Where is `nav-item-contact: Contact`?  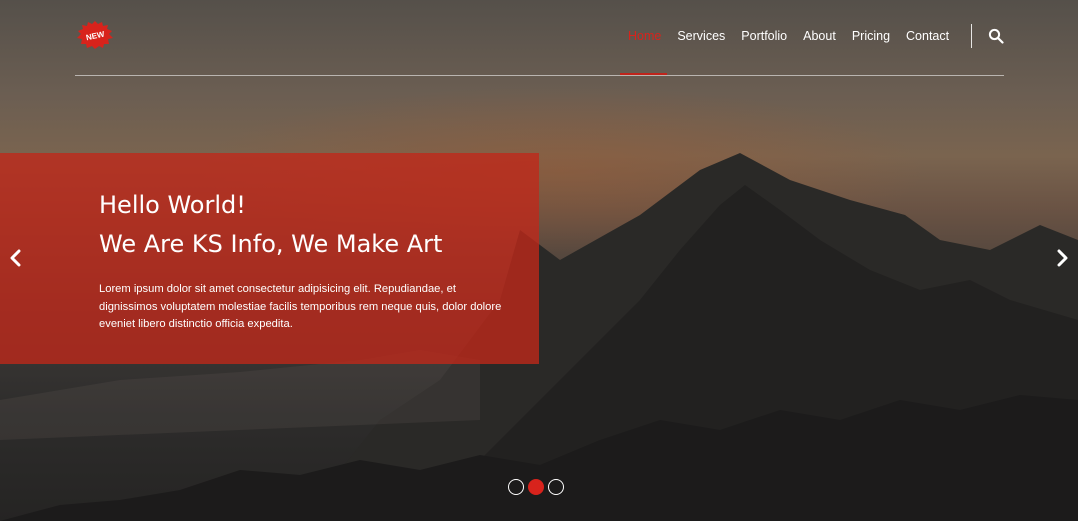
nav-item-contact: Contact is located at coordinates (927, 36).